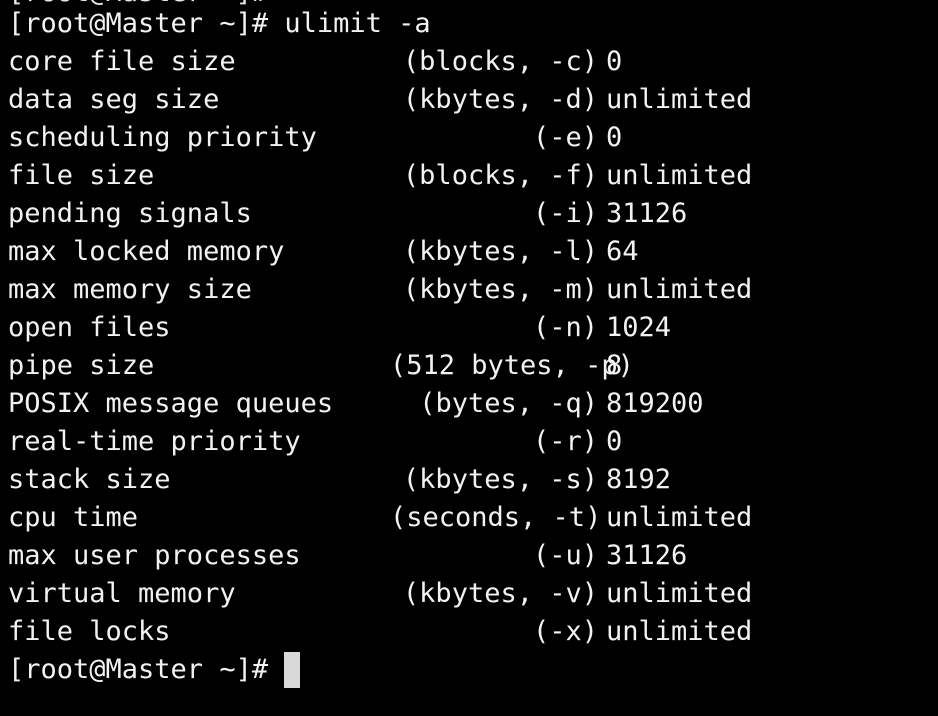  Describe the element at coordinates (89, 327) in the screenshot. I see `limit-name: open files` at that location.